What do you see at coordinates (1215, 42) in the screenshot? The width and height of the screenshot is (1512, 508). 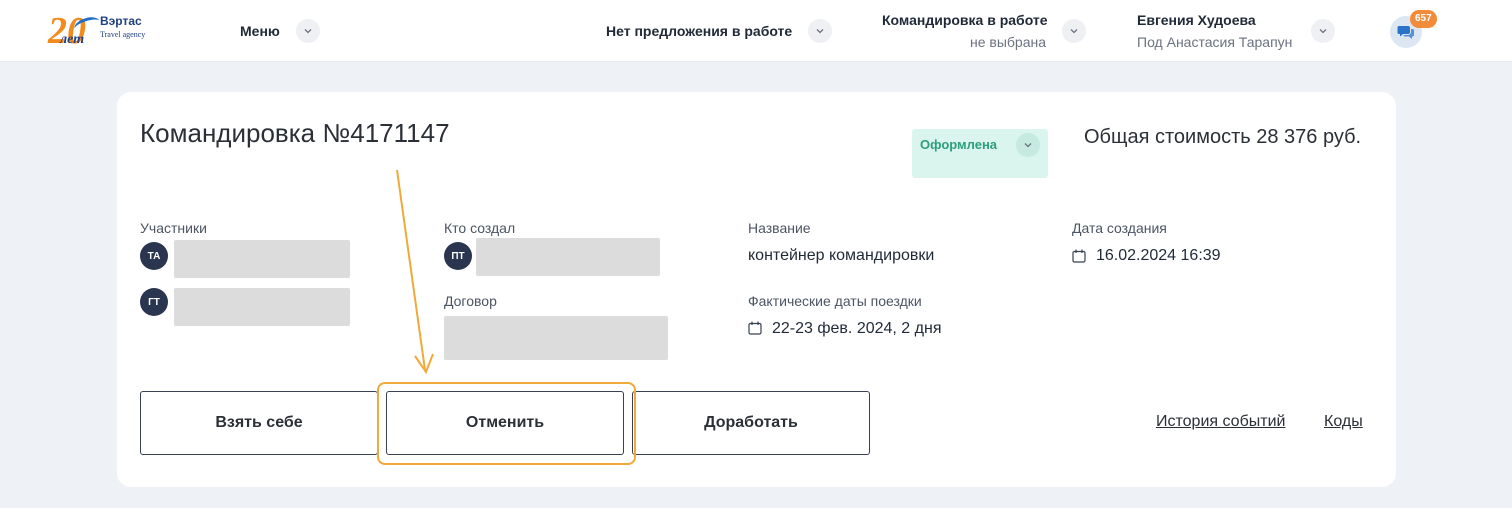 I see `user-under: Под Анастасия Тарапун` at bounding box center [1215, 42].